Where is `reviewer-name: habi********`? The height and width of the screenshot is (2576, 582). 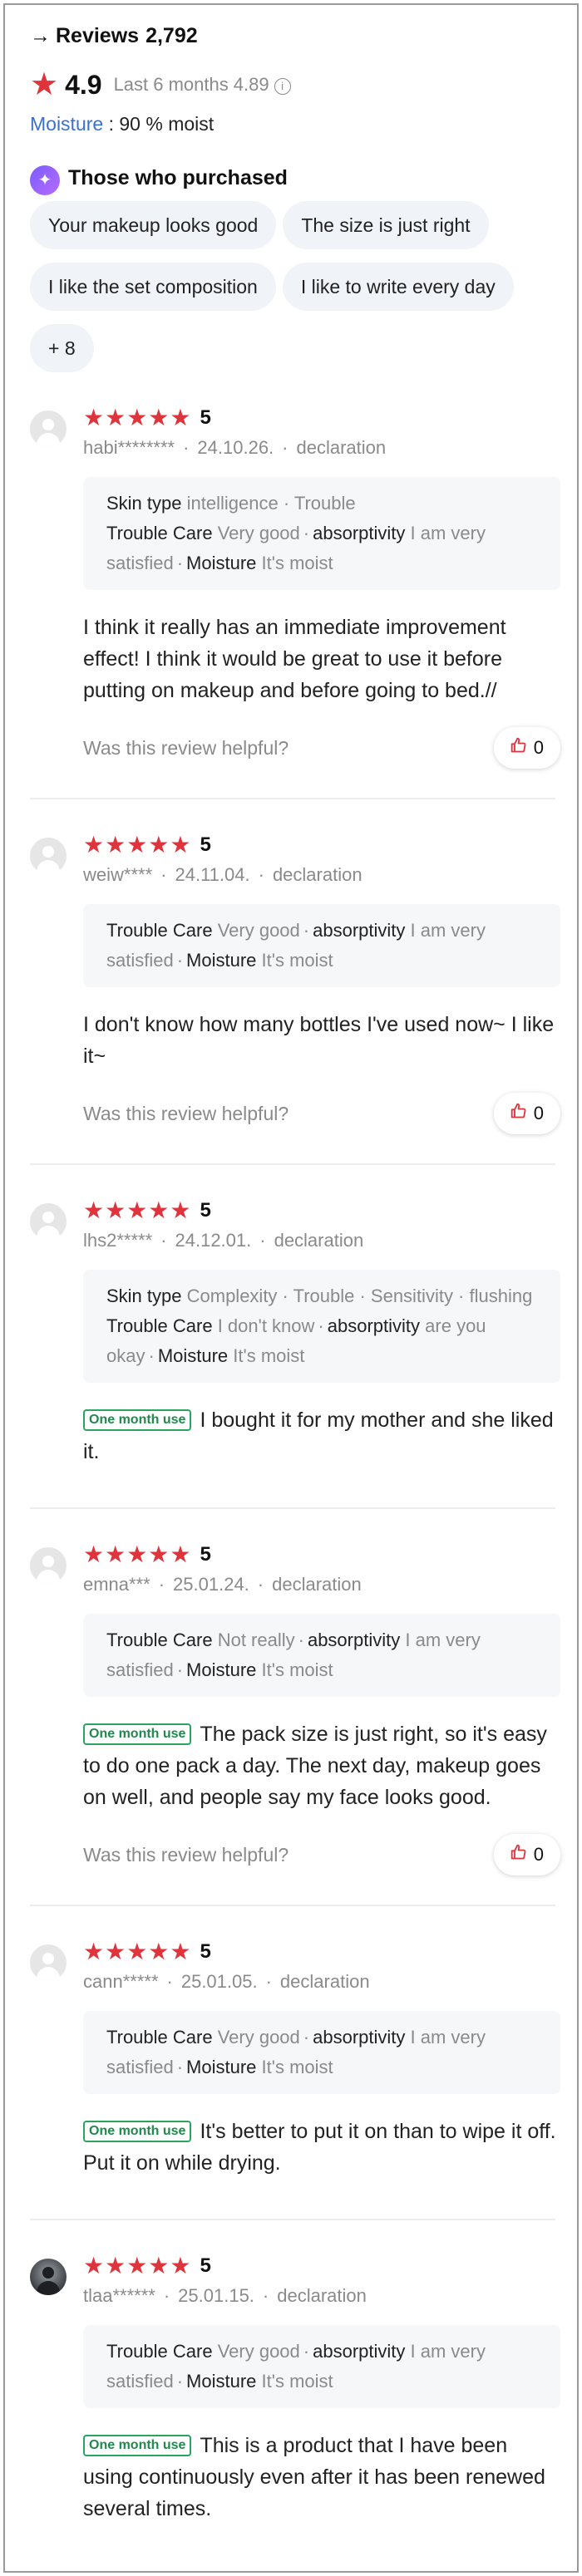
reviewer-name: habi******** is located at coordinates (129, 448).